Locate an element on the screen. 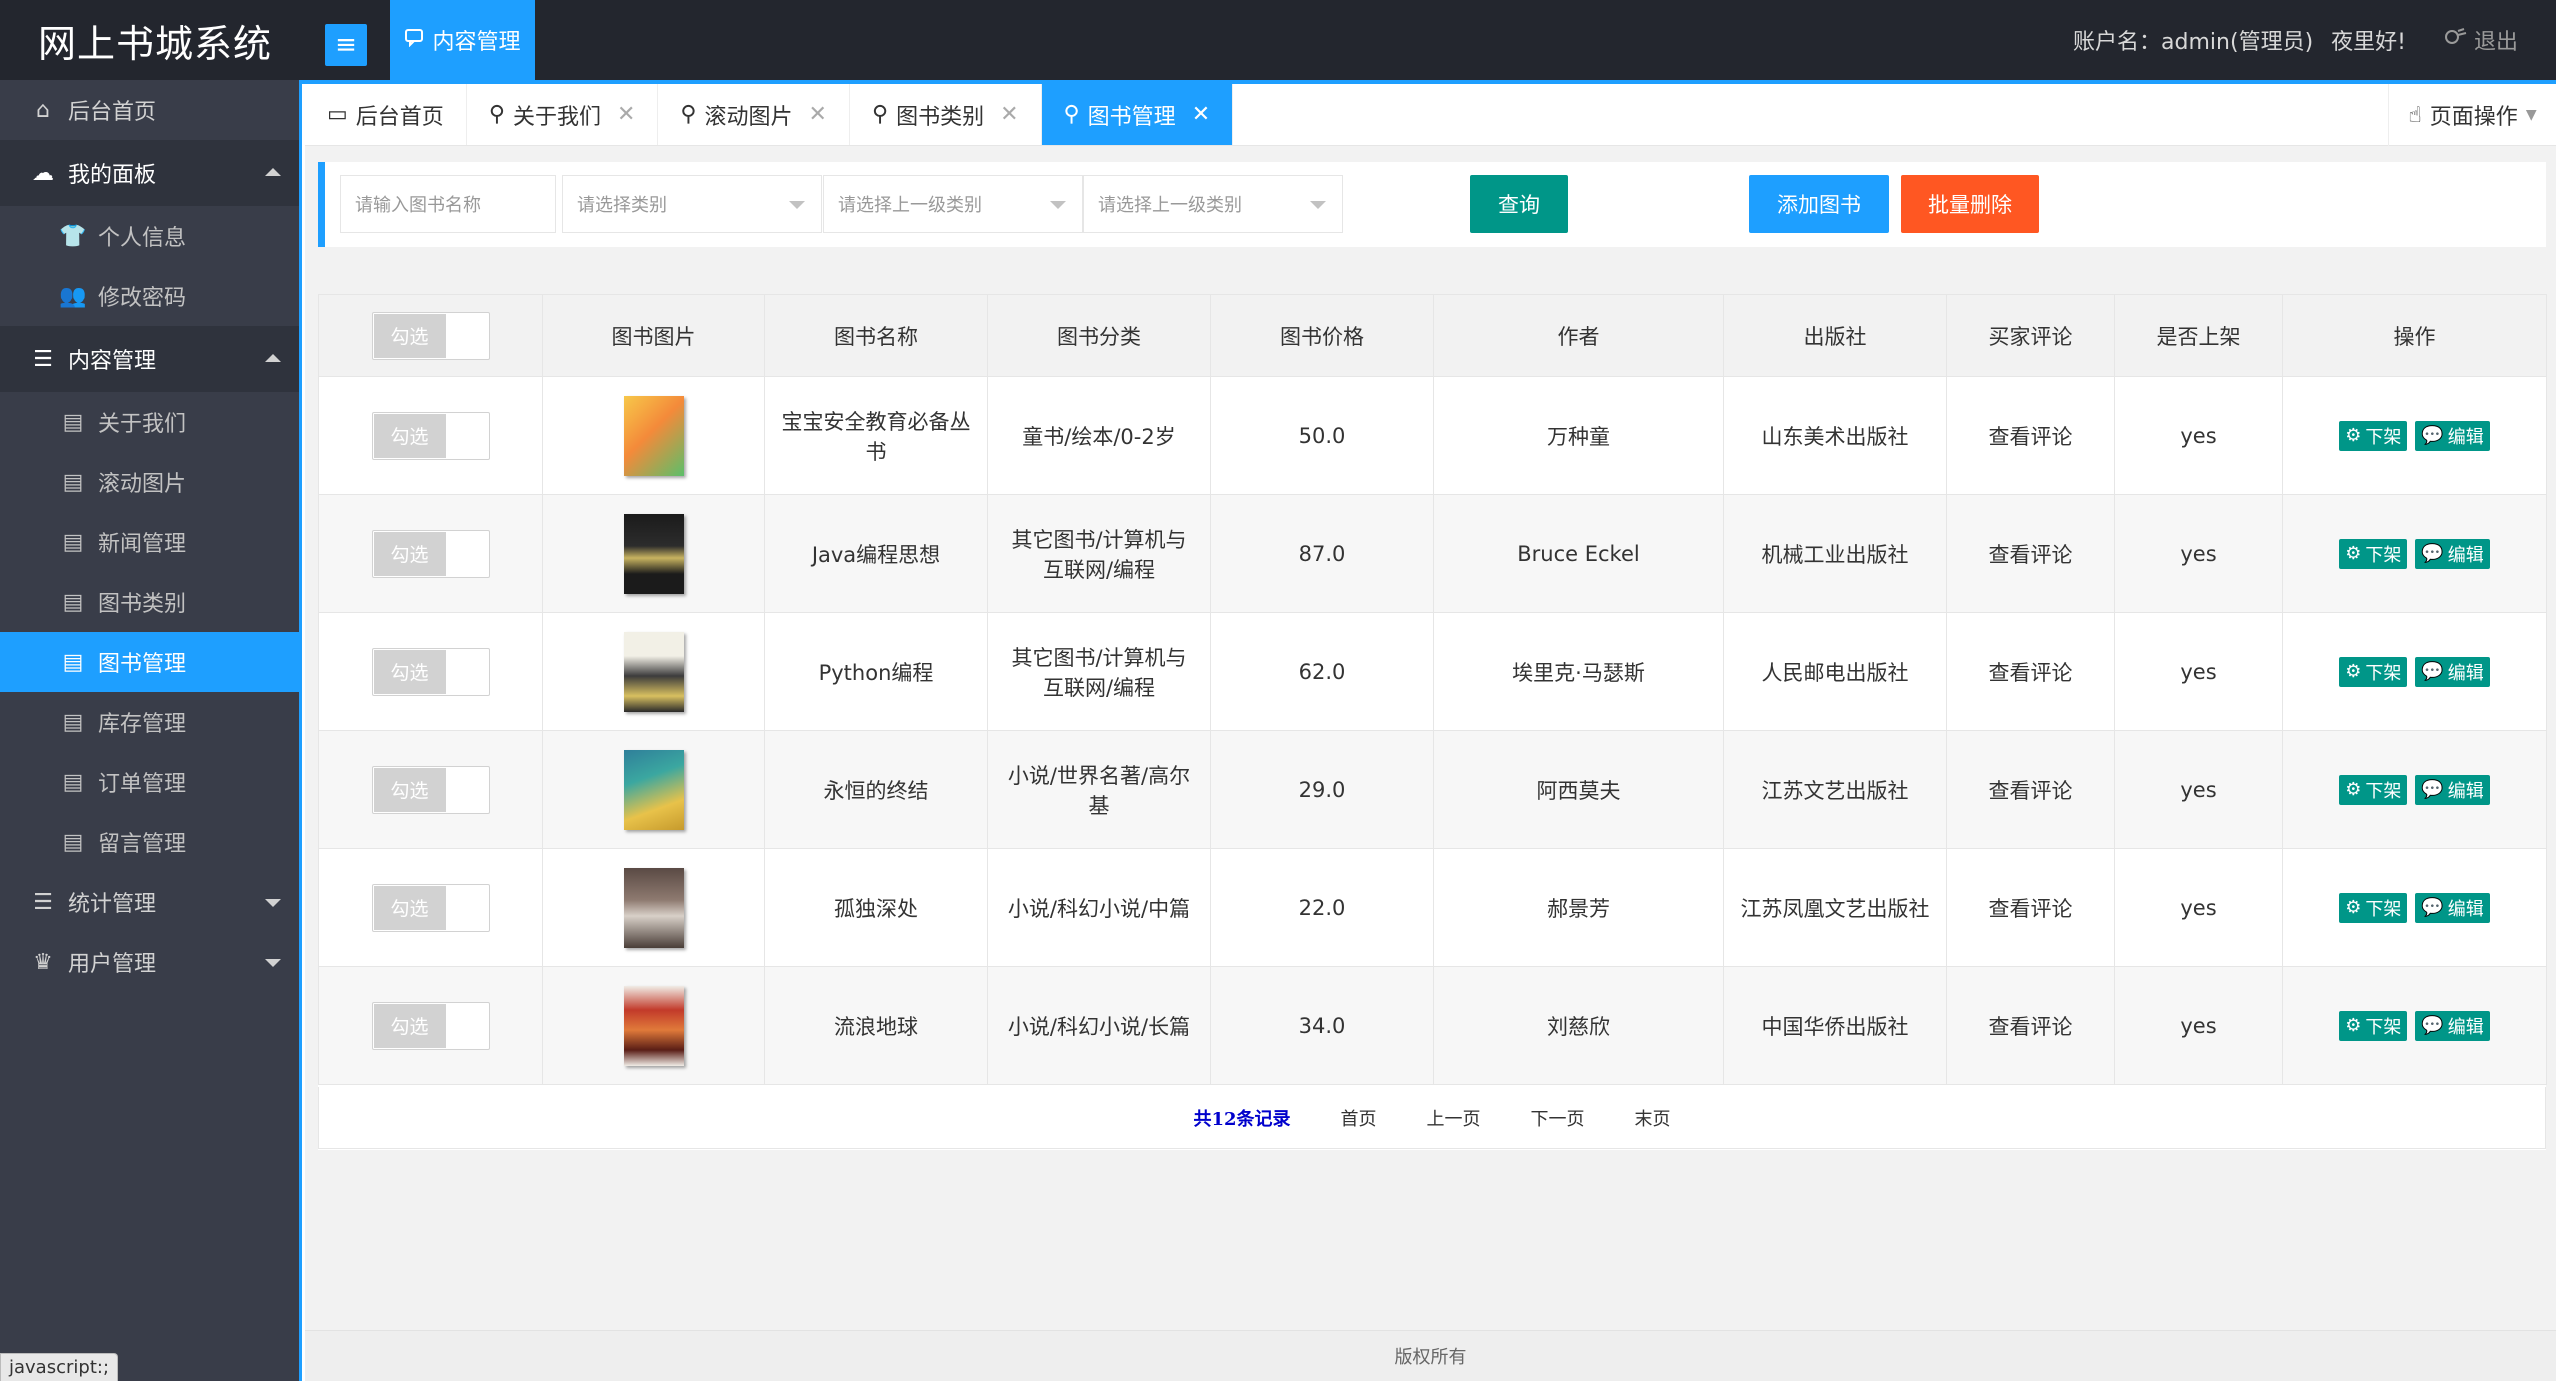  sidebar-group-label: 用户管理 is located at coordinates (112, 964).